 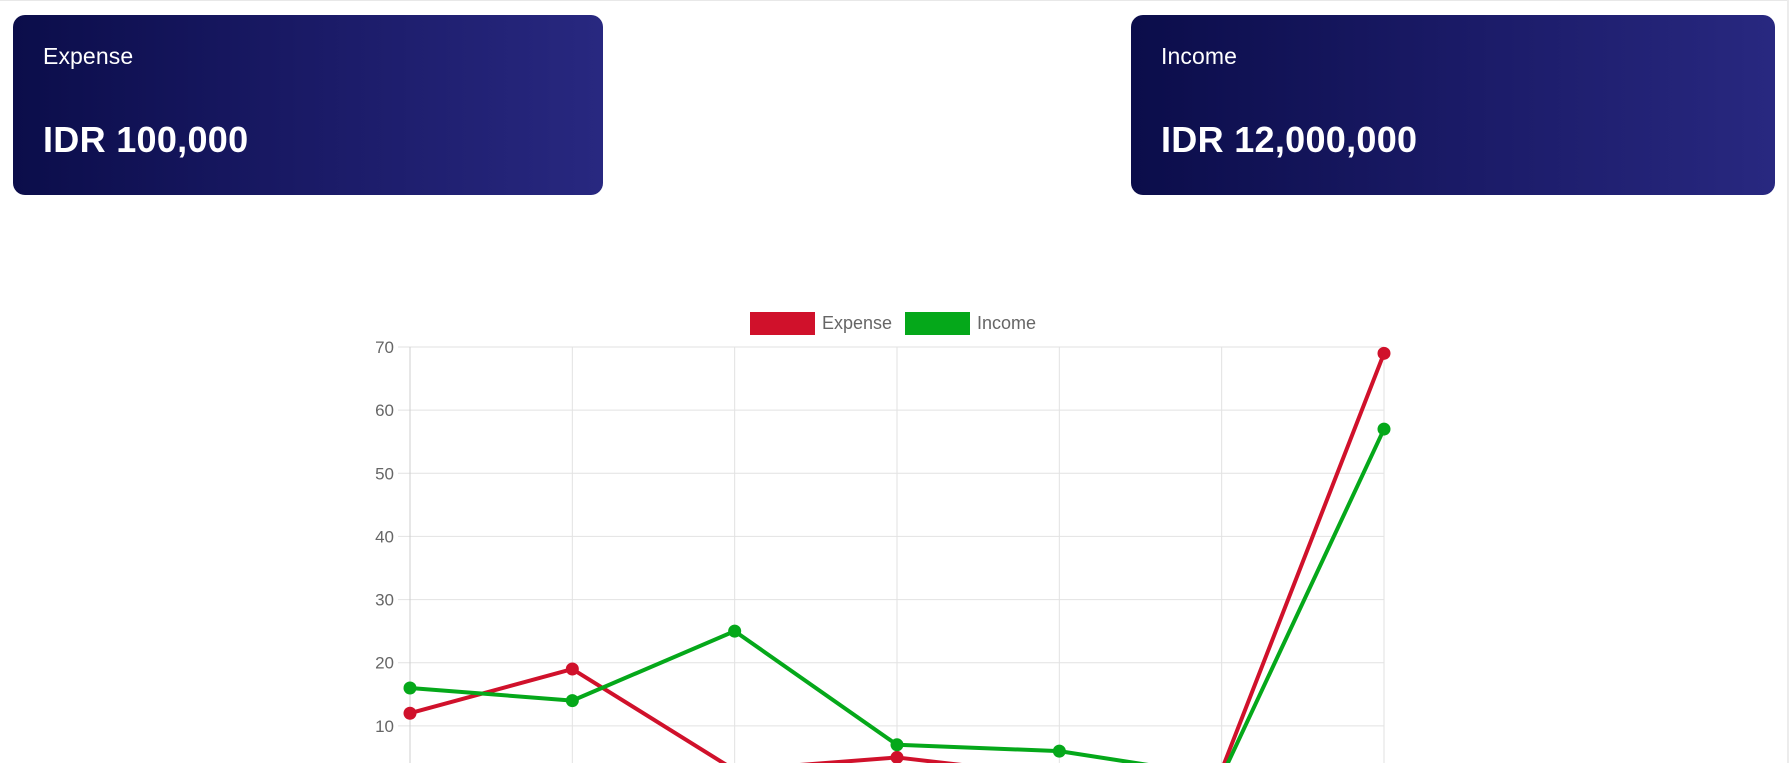 I want to click on legend-label-income: Income, so click(x=1006, y=323).